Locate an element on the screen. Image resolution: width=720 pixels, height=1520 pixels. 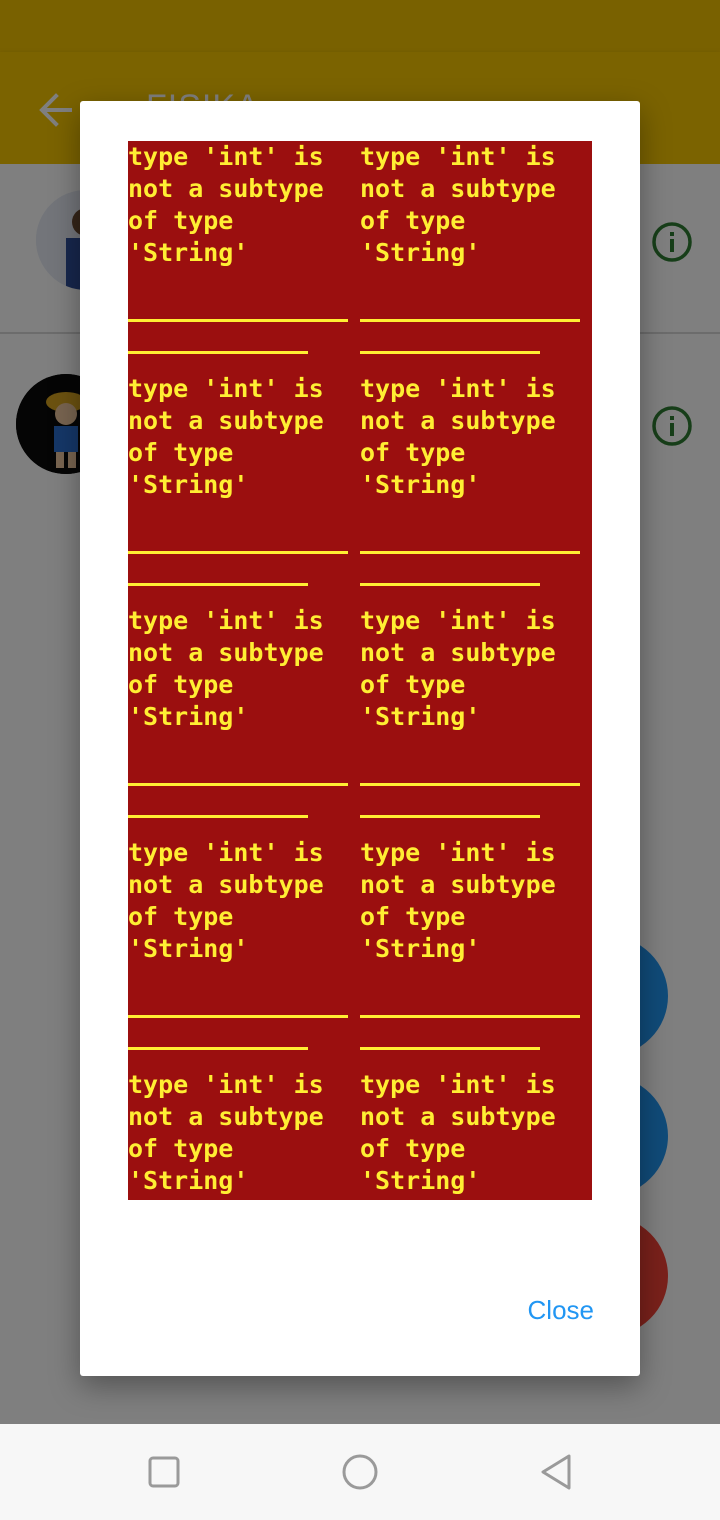
square-icon is located at coordinates (164, 1472).